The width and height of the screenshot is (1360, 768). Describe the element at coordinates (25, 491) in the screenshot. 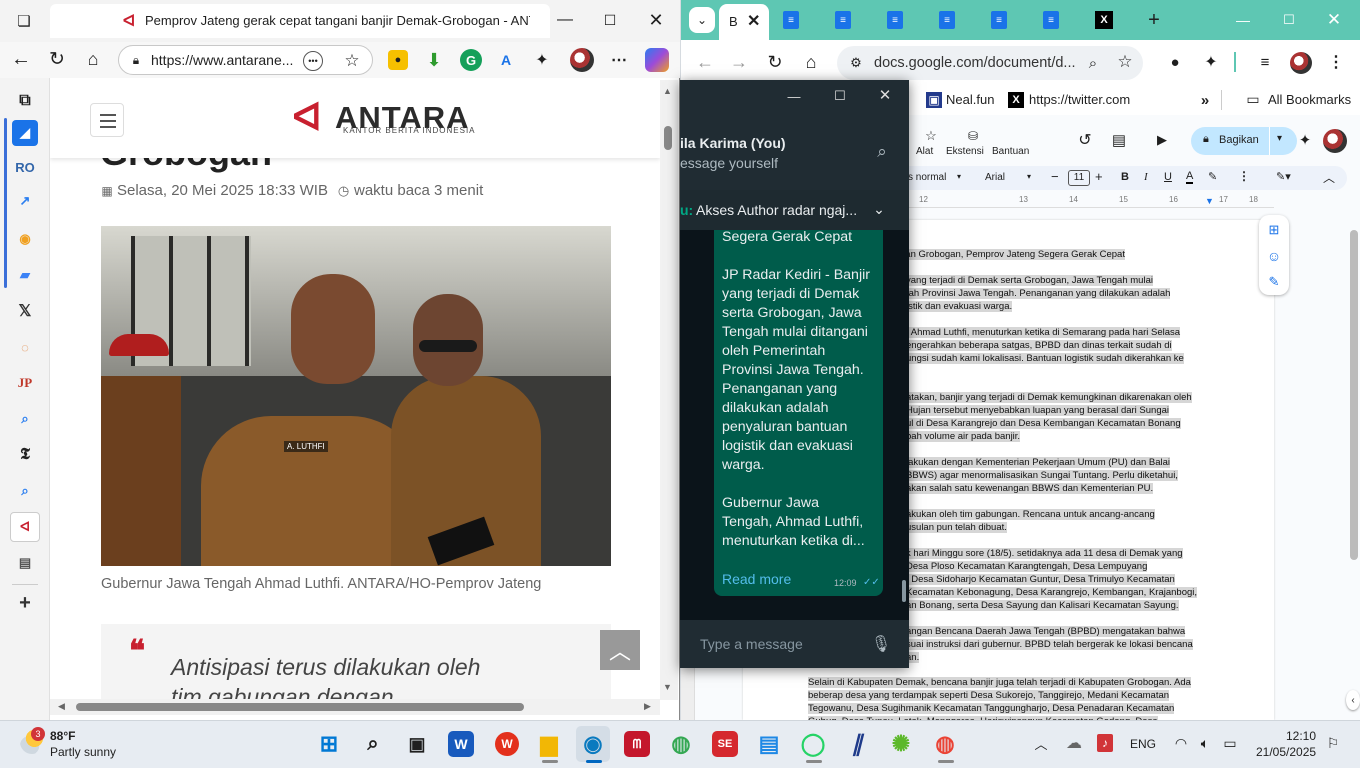

I see `sidebar-tab-search2-icon: ⌕` at that location.